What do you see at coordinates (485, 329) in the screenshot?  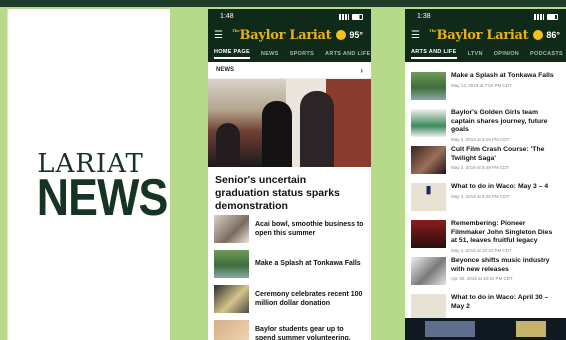 I see `advertisement-banner` at bounding box center [485, 329].